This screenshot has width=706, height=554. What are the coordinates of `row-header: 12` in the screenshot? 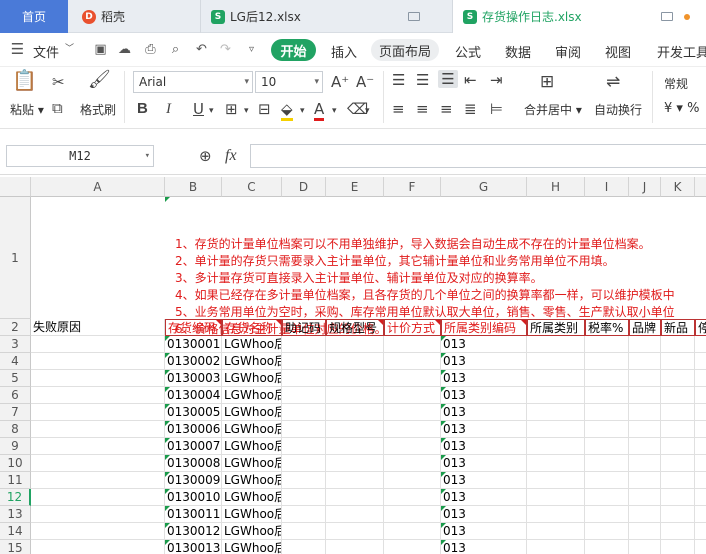 It's located at (15, 497).